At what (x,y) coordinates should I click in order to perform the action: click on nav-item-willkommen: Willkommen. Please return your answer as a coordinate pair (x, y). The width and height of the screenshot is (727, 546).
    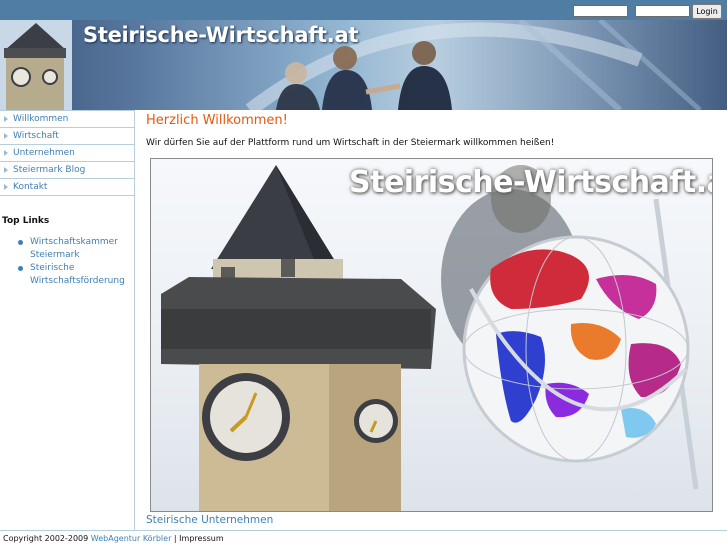
    Looking at the image, I should click on (67, 119).